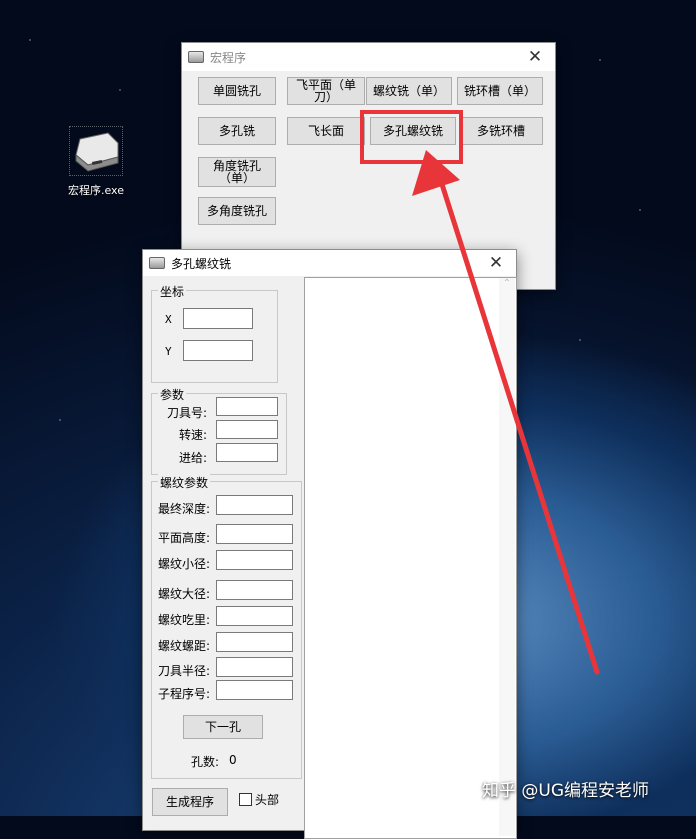 The image size is (696, 839). I want to click on generate-program-button: 生成程序, so click(190, 802).